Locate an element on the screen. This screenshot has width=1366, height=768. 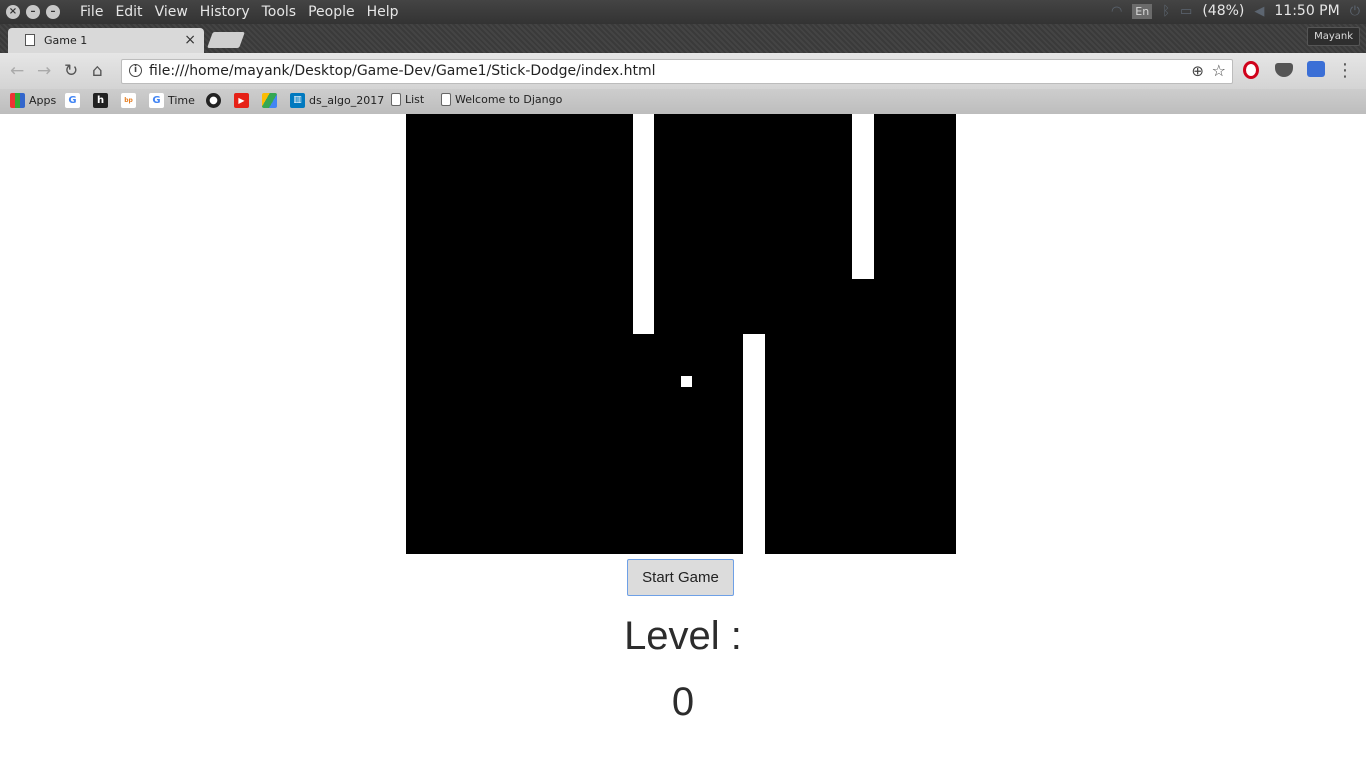
bookmark-drive is located at coordinates (269, 100).